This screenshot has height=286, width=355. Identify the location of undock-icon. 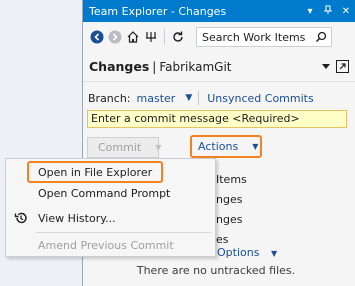
(342, 66).